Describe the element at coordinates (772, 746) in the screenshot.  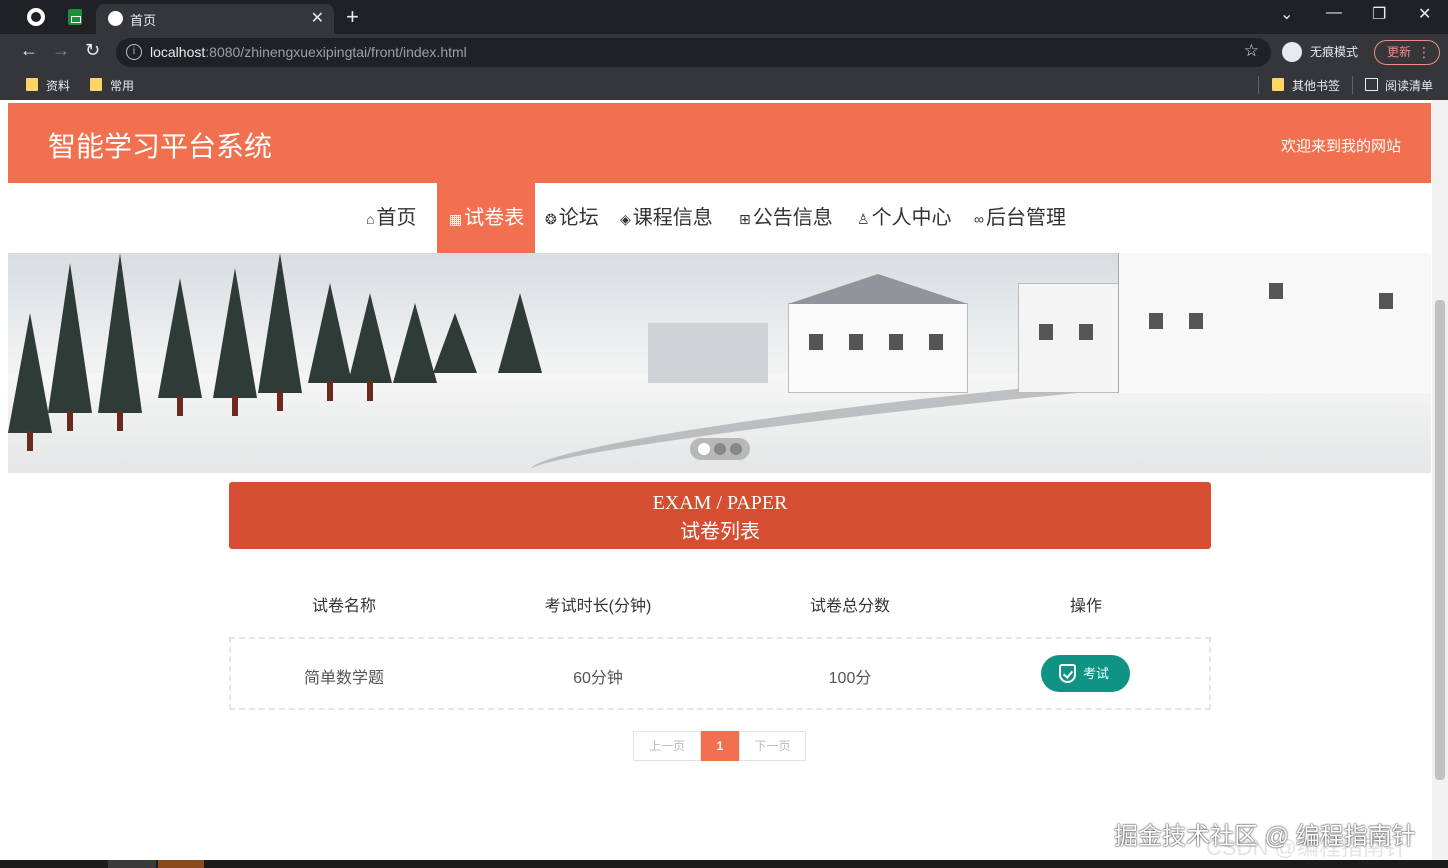
I see `next-page-button: 下一页` at that location.